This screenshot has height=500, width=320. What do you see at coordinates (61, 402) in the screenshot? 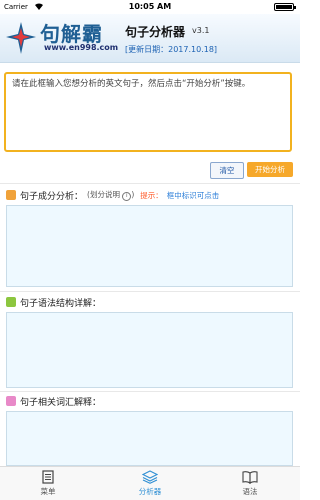
I see `vocab-section-title: 句子相关词汇解释：` at bounding box center [61, 402].